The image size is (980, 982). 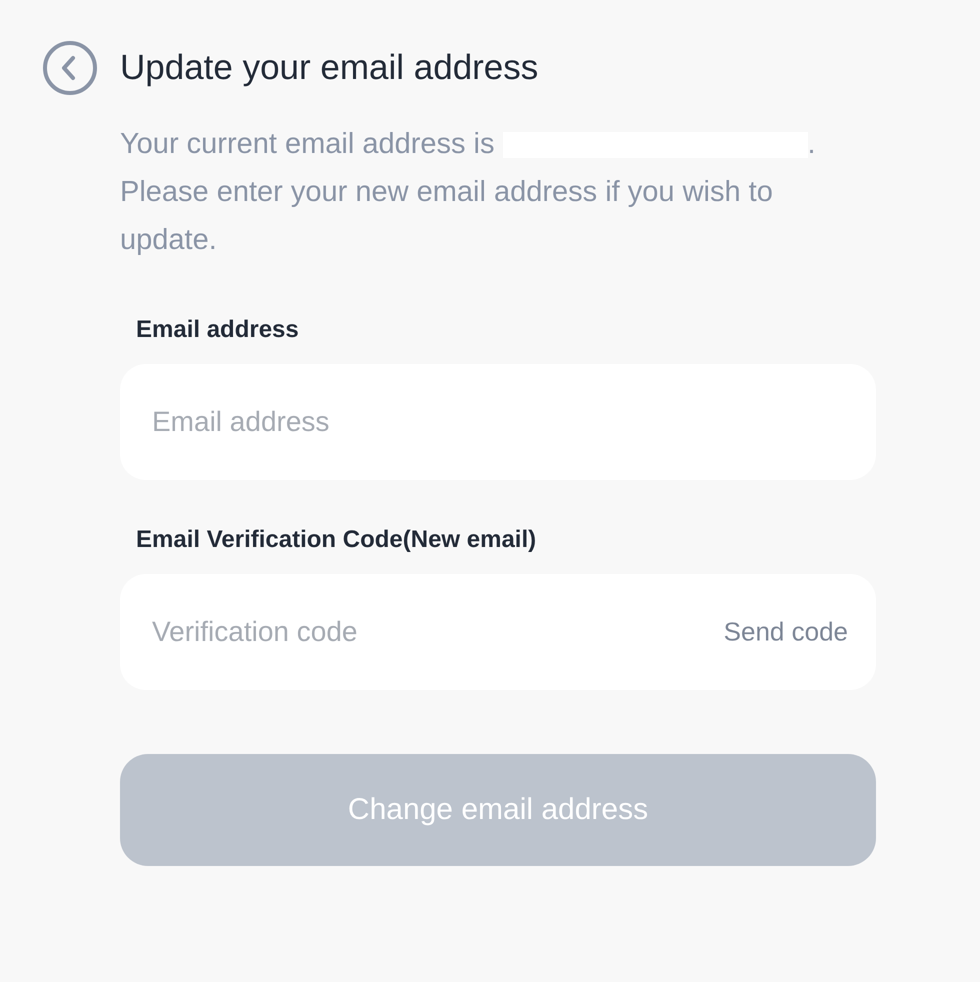 I want to click on description-text: Your current email address is . Please enter your new email address if you wish to update., so click(x=468, y=192).